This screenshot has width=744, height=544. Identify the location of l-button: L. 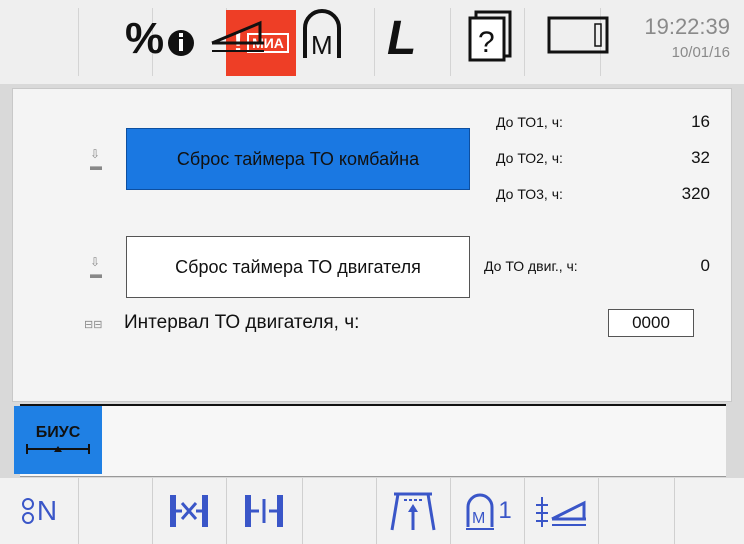
(407, 35).